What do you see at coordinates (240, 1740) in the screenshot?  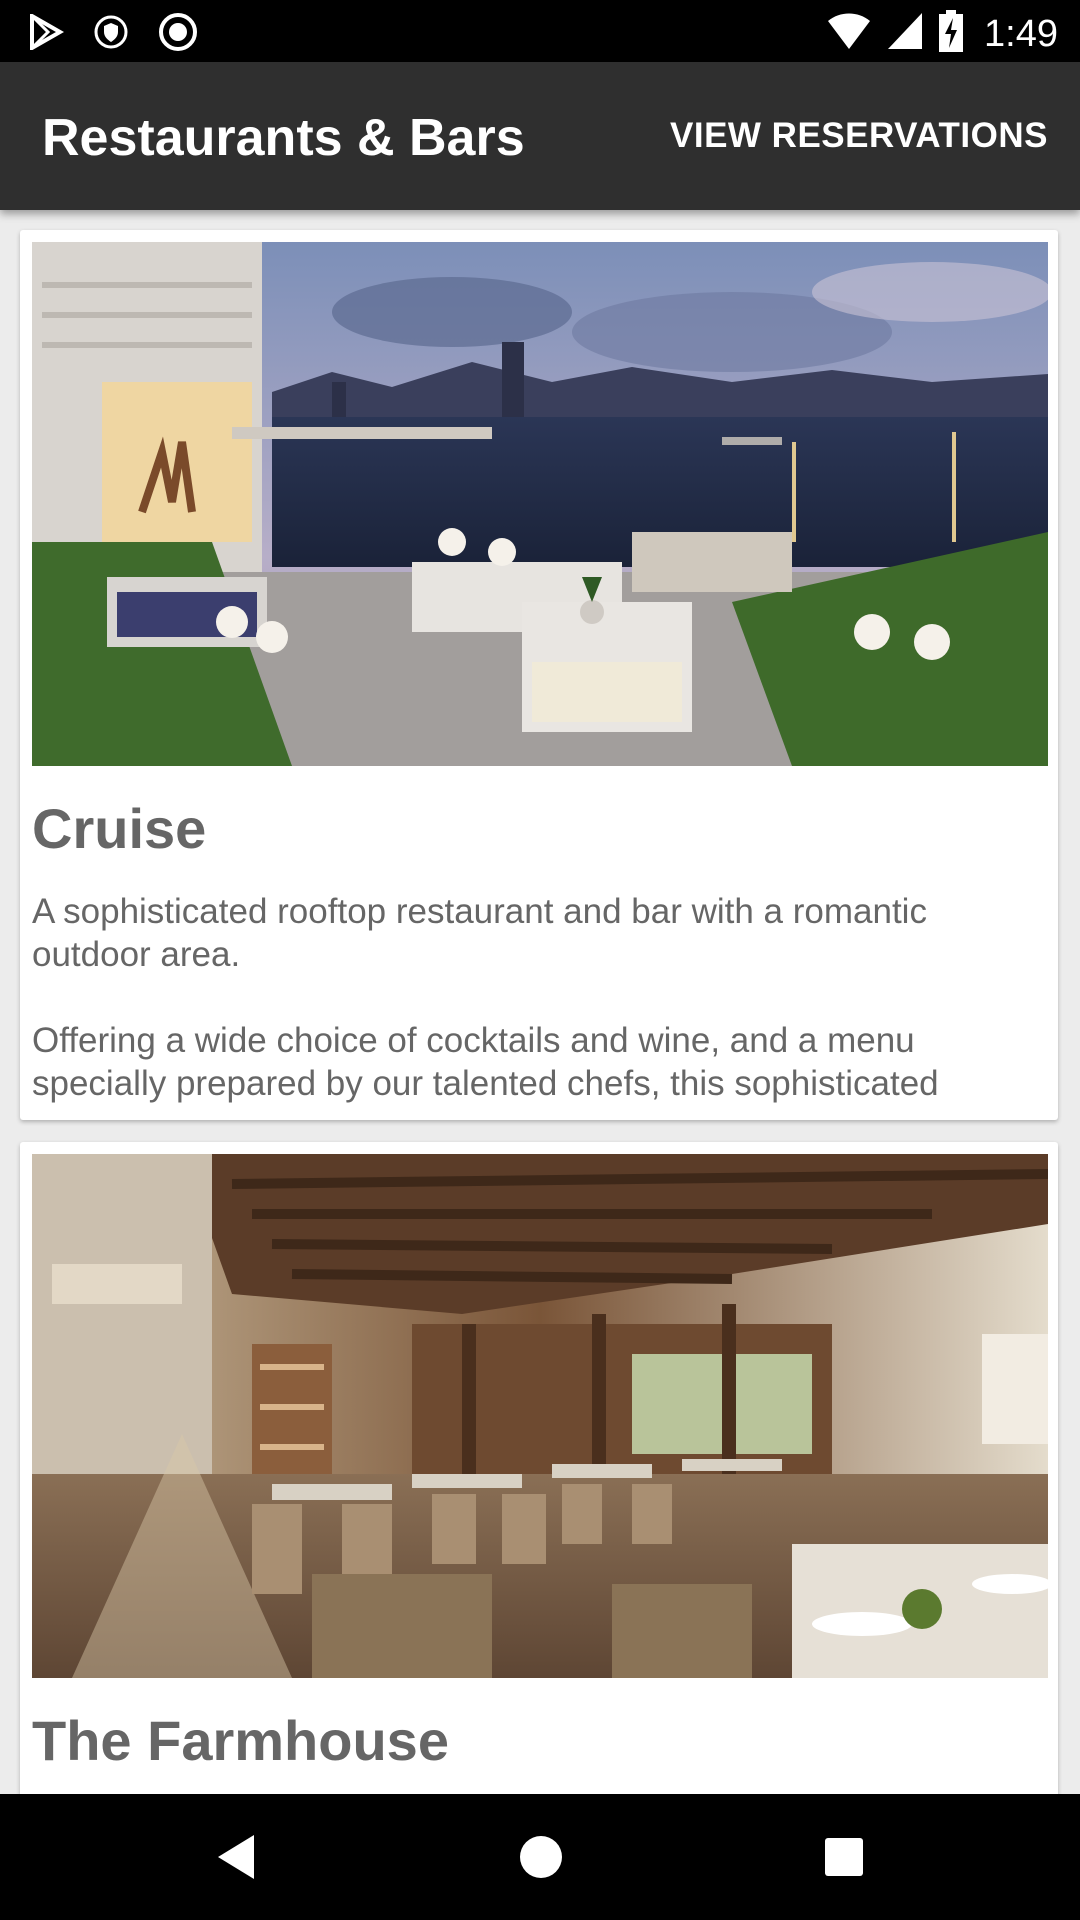 I see `restaurant-name: The Farmhouse` at bounding box center [240, 1740].